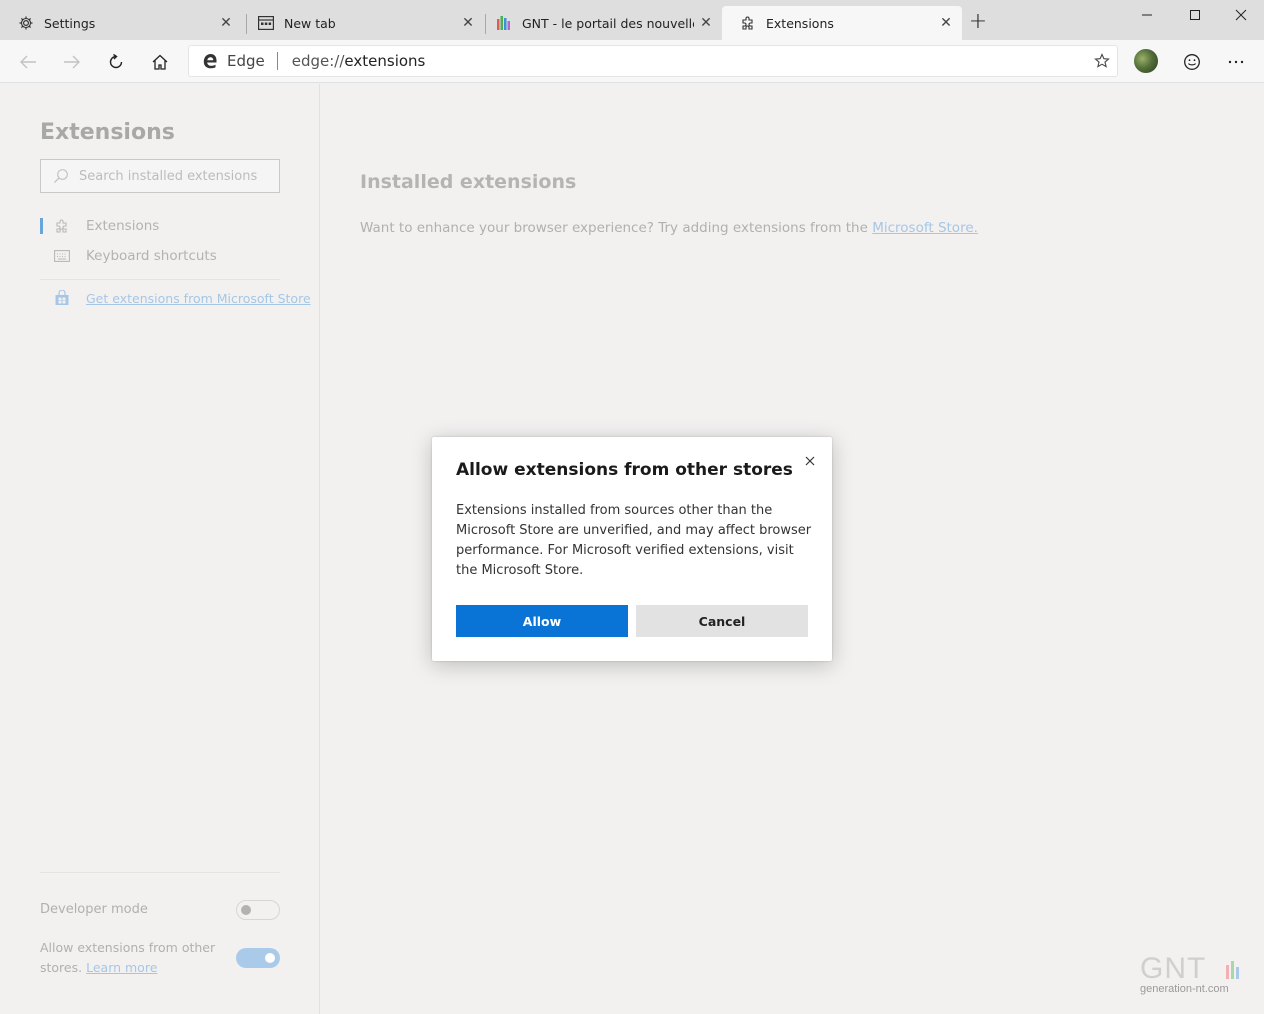 This screenshot has height=1014, width=1264. Describe the element at coordinates (689, 61) in the screenshot. I see `url-text: edge://extensions` at that location.